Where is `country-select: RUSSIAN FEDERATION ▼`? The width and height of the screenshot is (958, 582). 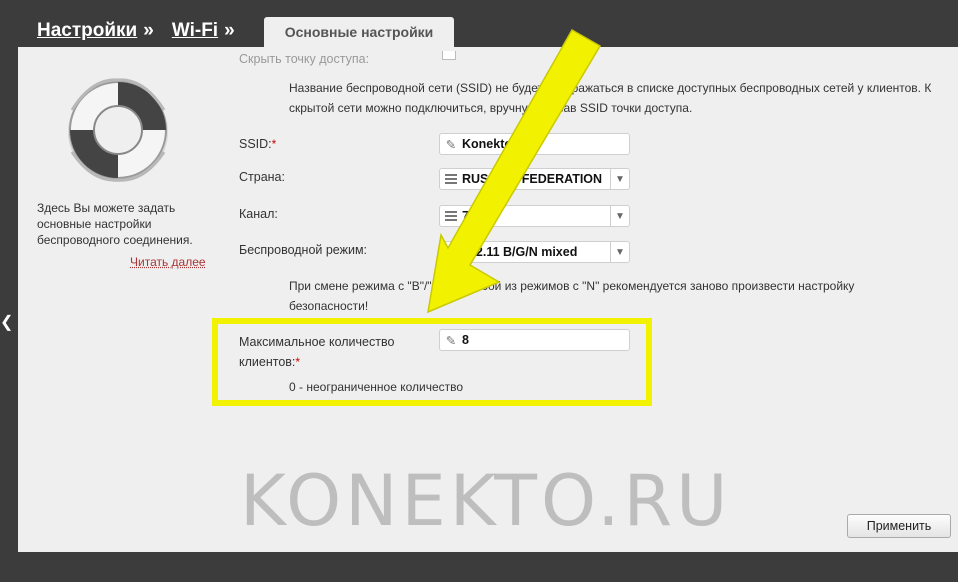
country-select: RUSSIAN FEDERATION ▼ is located at coordinates (534, 179).